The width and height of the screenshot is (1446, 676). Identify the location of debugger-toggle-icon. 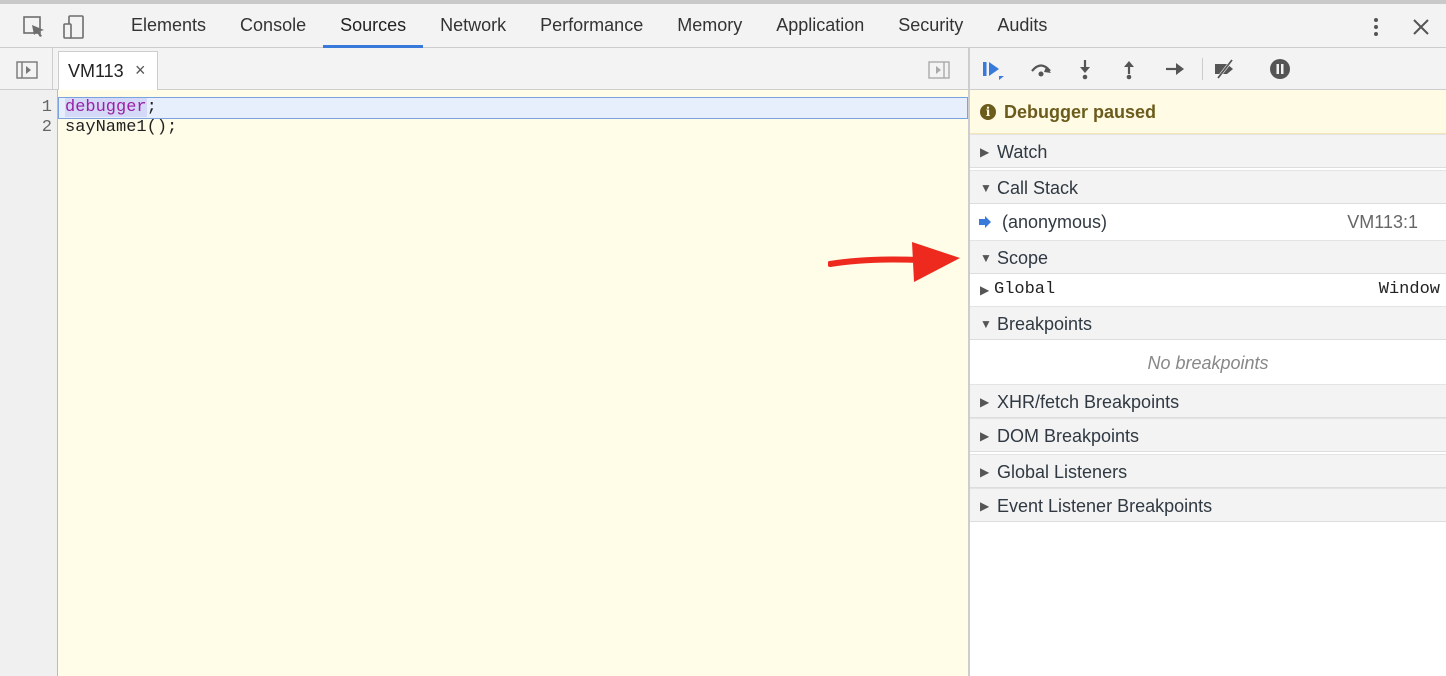
(939, 70).